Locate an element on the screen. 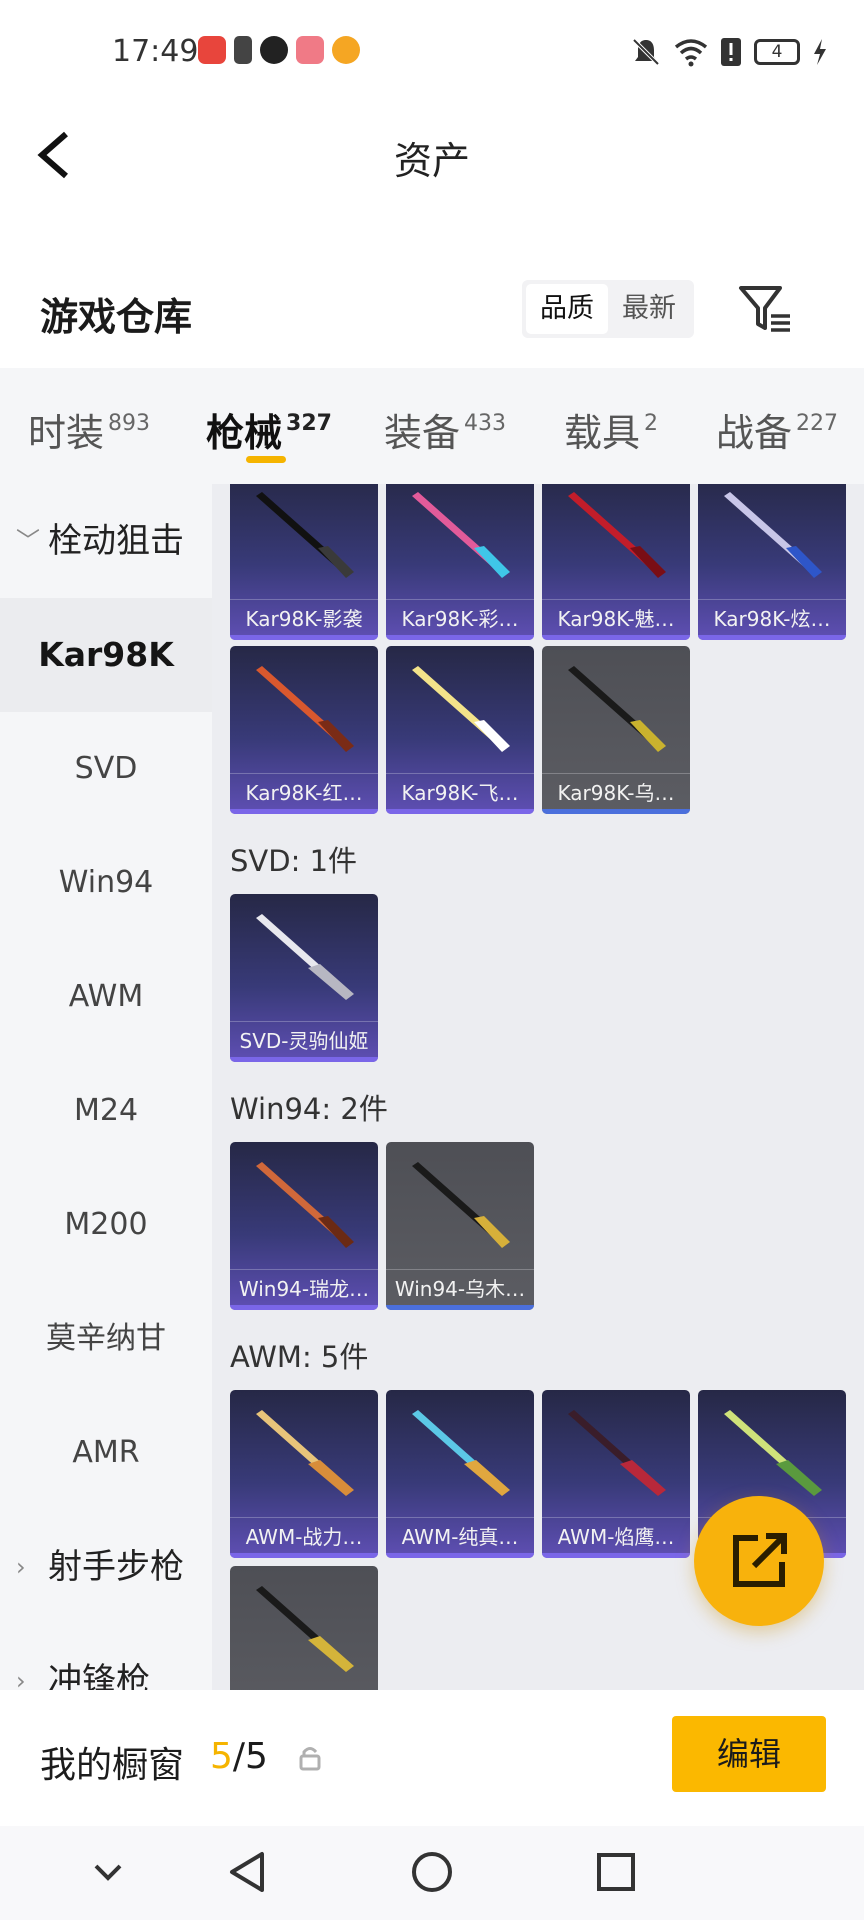  sidebar-item-svd: SVD is located at coordinates (106, 769).